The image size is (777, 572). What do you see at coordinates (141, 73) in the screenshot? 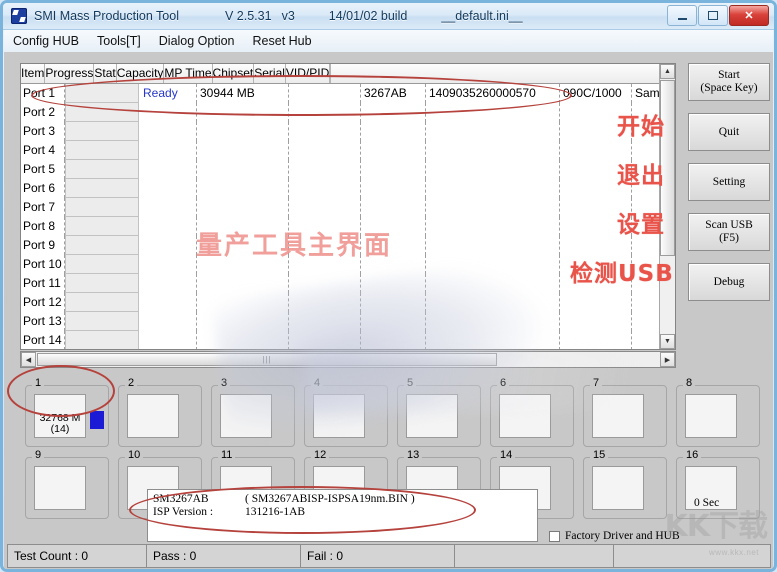
I see `column-header-capacity: Capacity` at bounding box center [141, 73].